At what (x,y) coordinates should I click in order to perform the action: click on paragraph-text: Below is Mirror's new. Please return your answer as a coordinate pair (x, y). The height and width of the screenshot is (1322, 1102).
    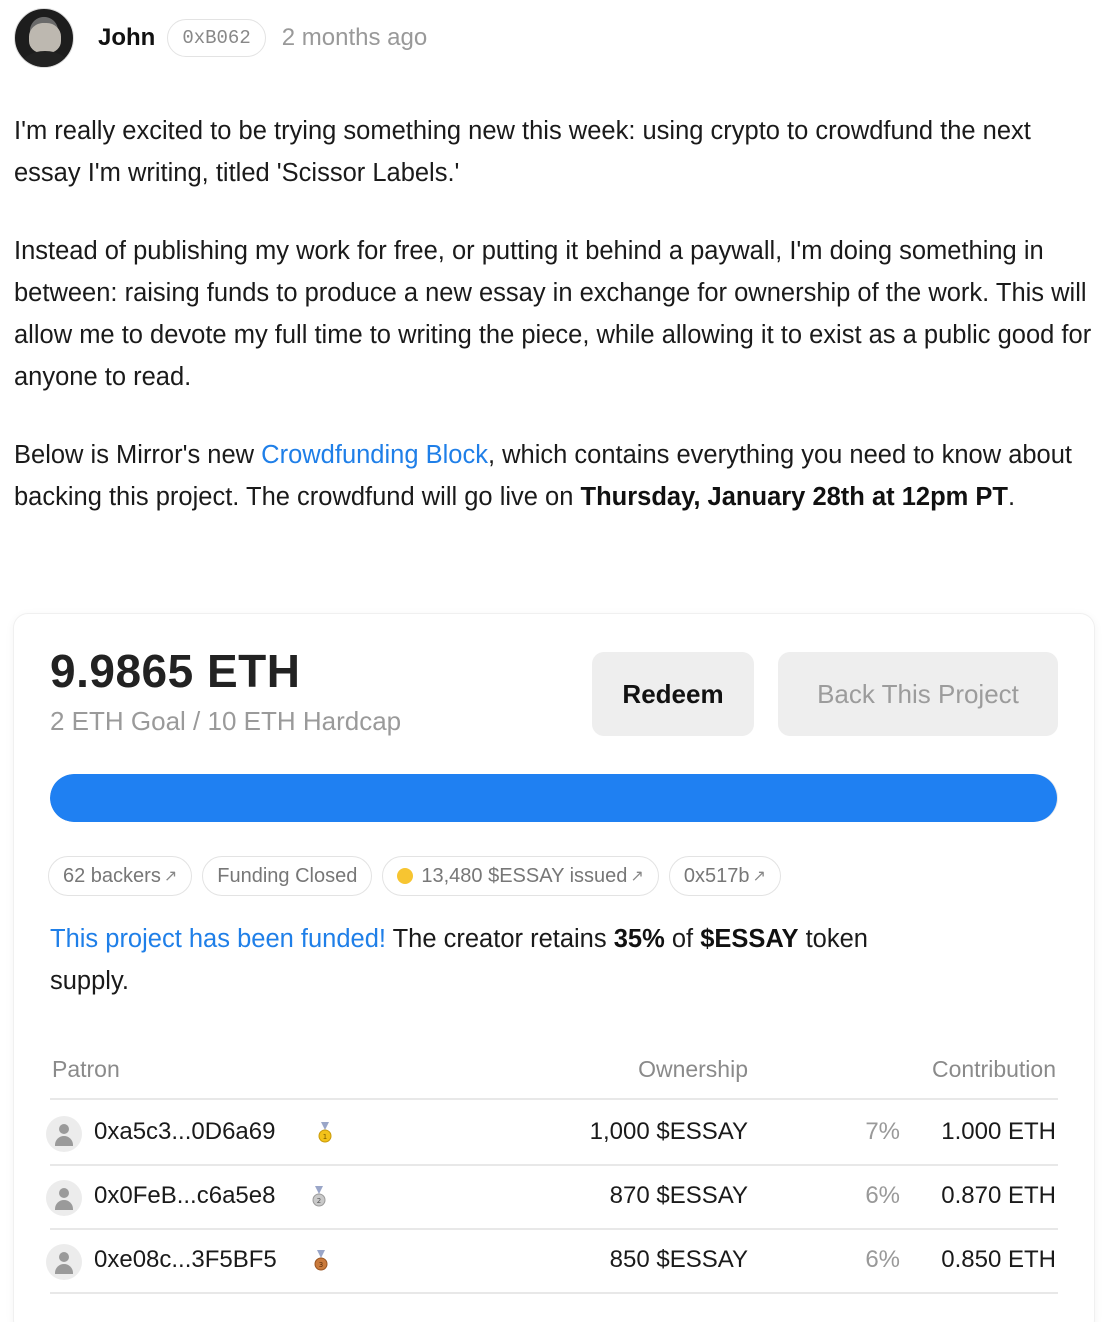
    Looking at the image, I should click on (138, 455).